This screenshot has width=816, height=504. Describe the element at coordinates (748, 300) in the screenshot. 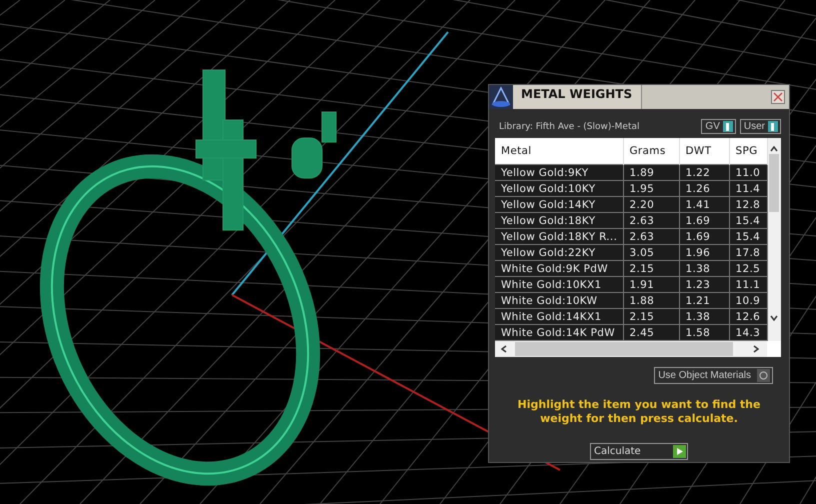

I see `table-cell: 10.9` at that location.